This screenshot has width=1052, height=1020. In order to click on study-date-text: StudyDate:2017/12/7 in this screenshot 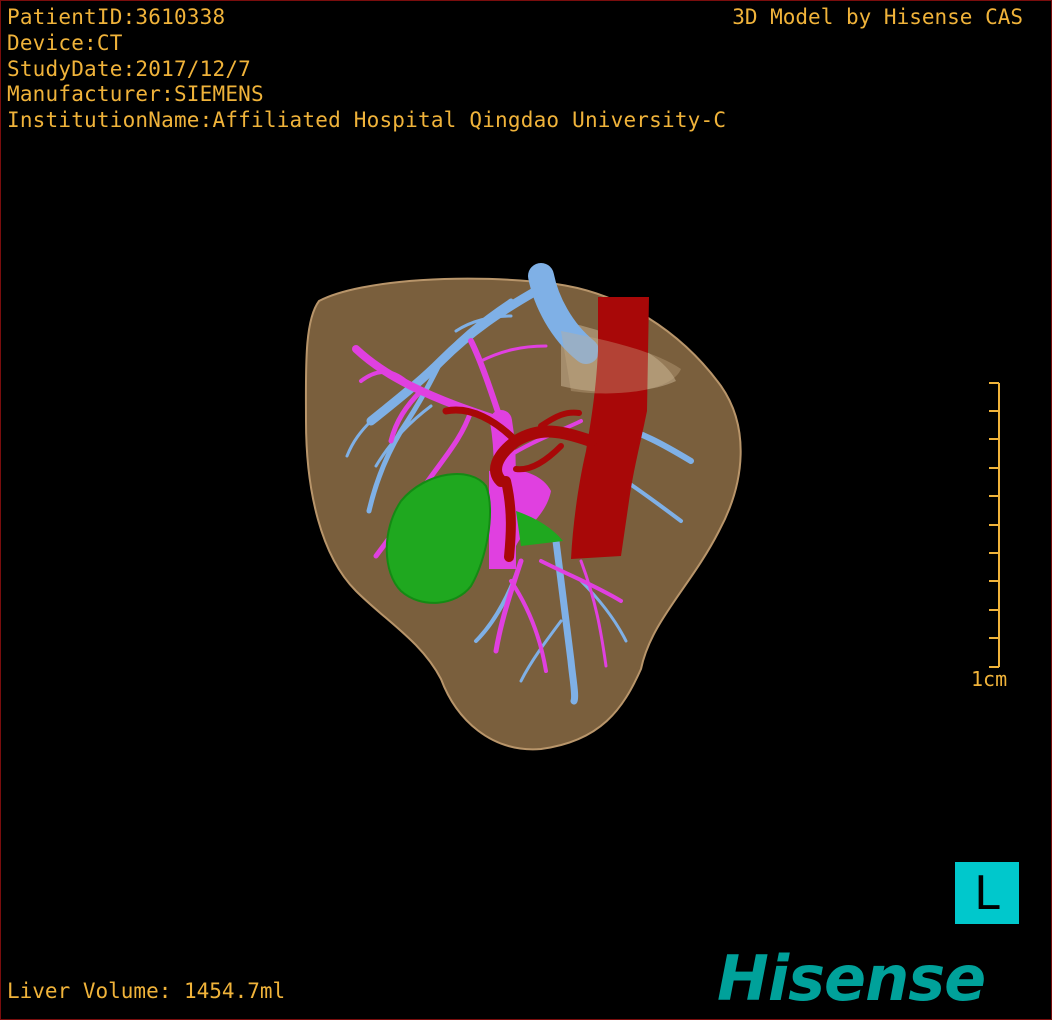, I will do `click(129, 69)`.